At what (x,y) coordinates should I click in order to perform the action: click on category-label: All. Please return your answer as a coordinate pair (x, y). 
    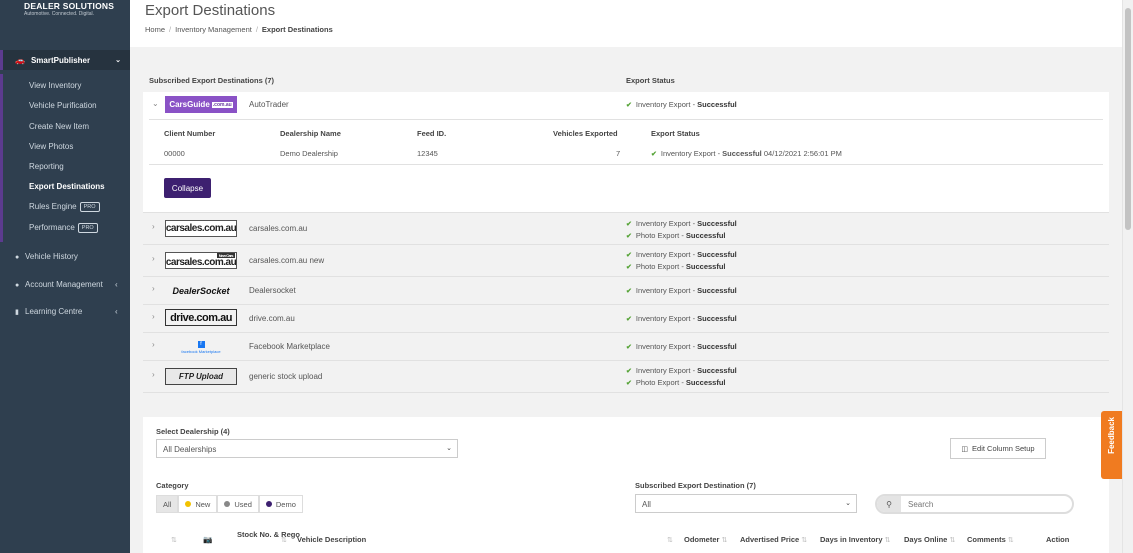
    Looking at the image, I should click on (167, 504).